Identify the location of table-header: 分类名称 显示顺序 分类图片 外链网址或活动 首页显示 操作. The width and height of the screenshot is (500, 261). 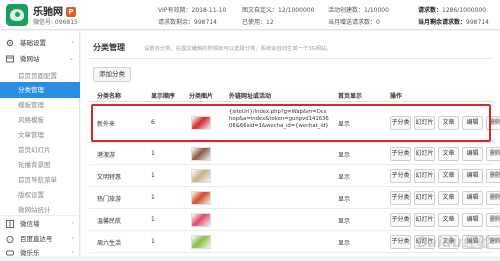
(291, 95).